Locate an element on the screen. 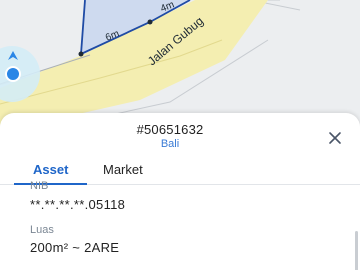 This screenshot has height=270, width=360. current-location-dot-icon is located at coordinates (13, 74).